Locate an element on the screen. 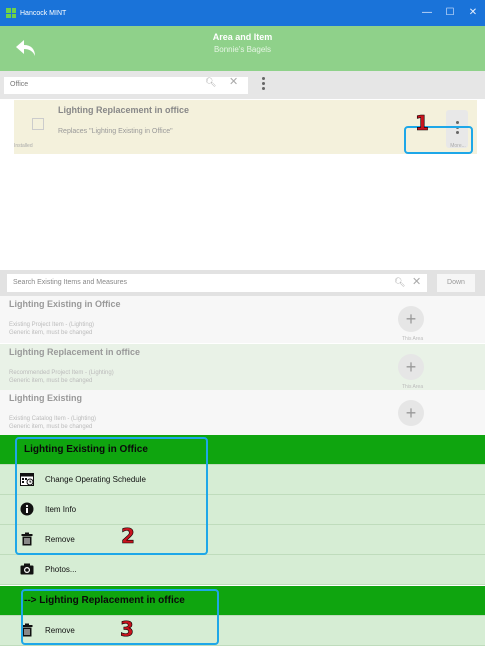 The image size is (485, 646). catalog-item-name: Lighting Existing is located at coordinates (45, 398).